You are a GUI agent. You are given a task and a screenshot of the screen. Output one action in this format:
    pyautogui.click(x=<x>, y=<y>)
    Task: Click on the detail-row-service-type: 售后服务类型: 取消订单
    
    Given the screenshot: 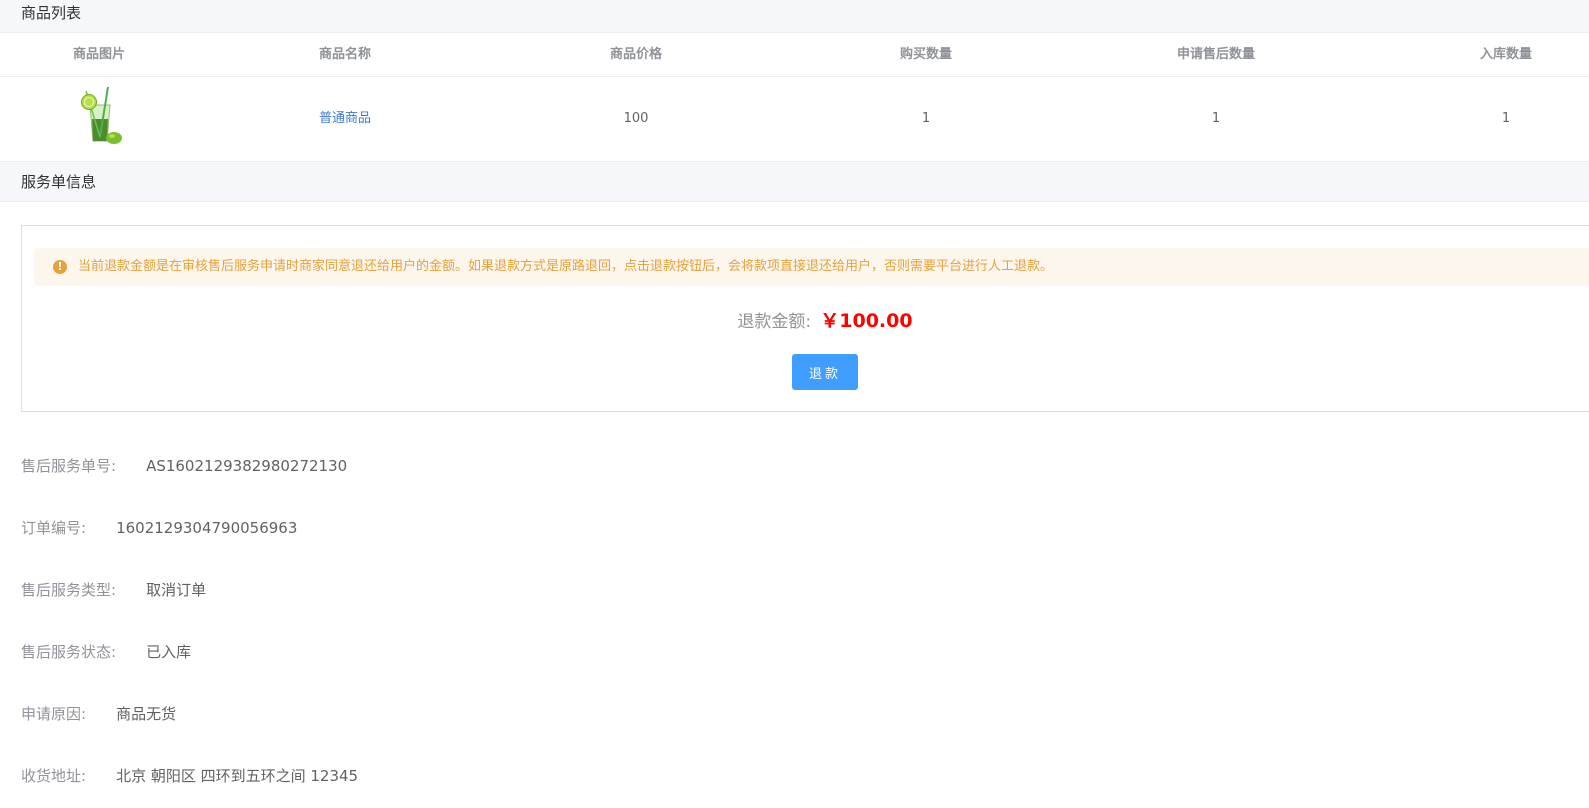 What is the action you would take?
    pyautogui.click(x=113, y=590)
    